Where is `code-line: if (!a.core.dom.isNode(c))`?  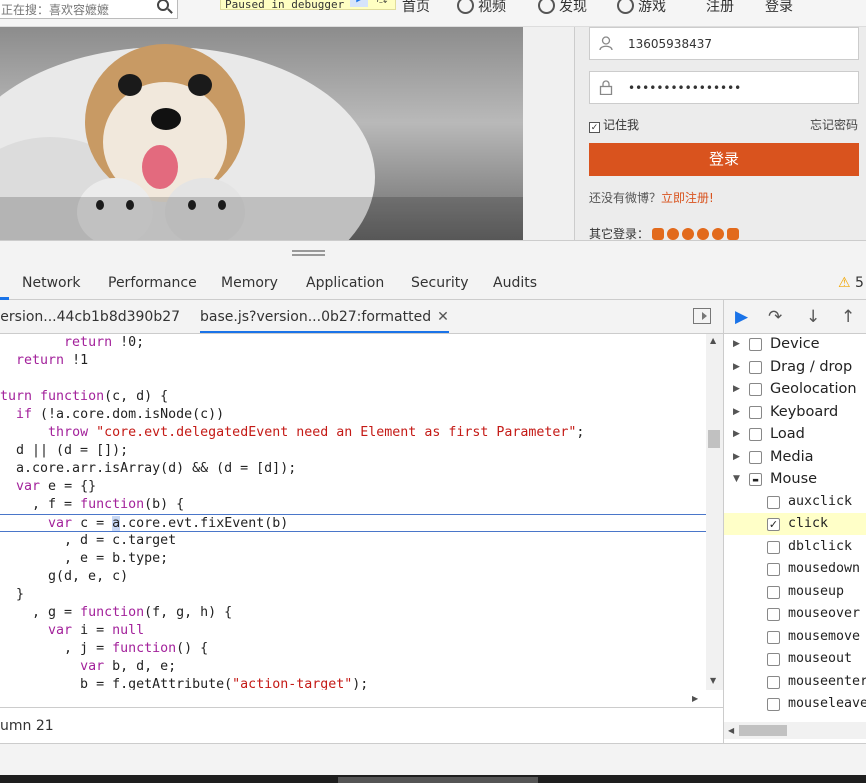 code-line: if (!a.core.dom.isNode(c)) is located at coordinates (353, 415).